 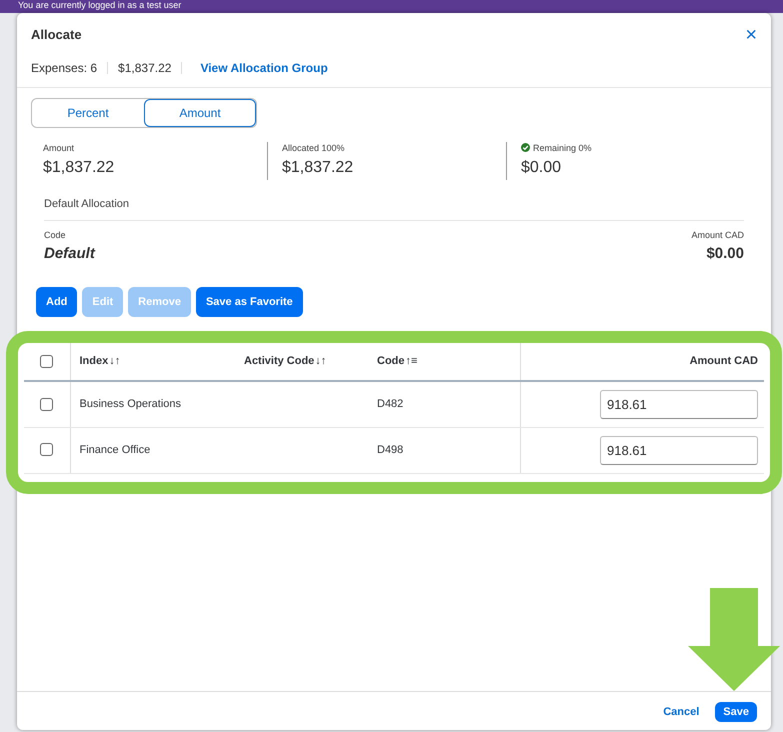 What do you see at coordinates (69, 254) in the screenshot?
I see `default-code: Default` at bounding box center [69, 254].